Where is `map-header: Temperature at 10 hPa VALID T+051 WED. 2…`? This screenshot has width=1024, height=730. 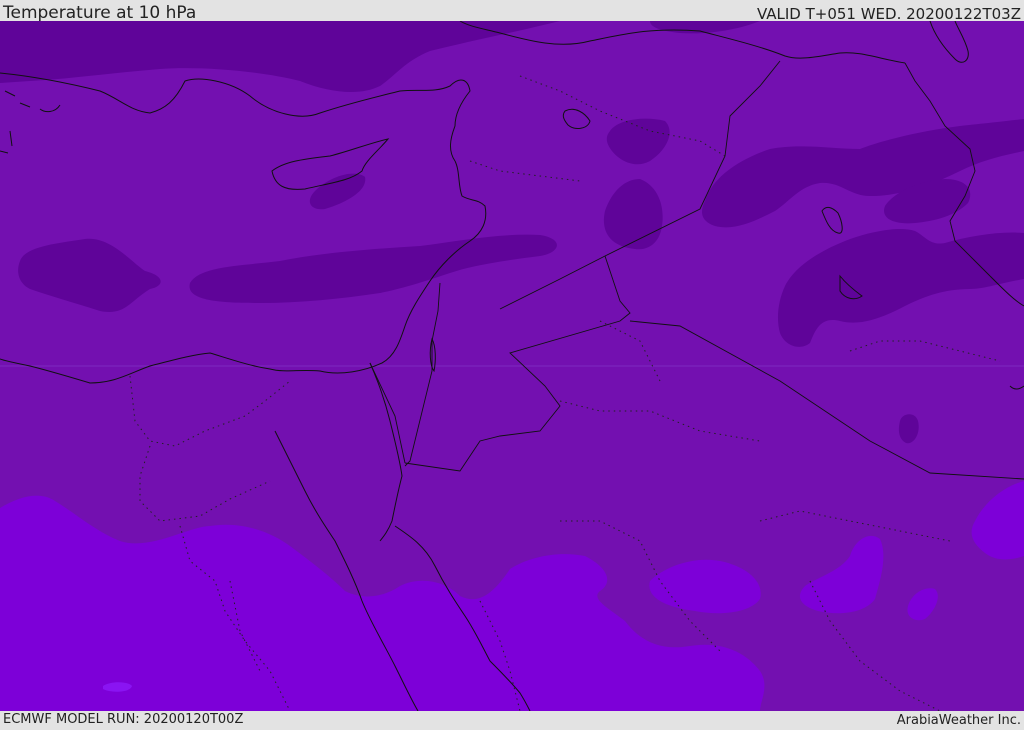 map-header: Temperature at 10 hPa VALID T+051 WED. 2… is located at coordinates (512, 11).